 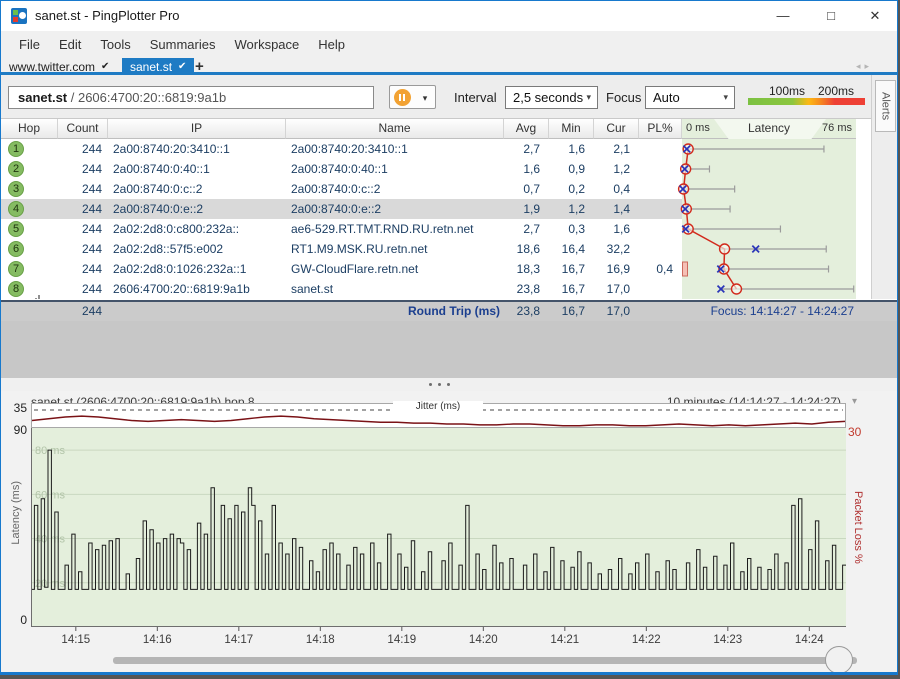 What do you see at coordinates (646, 640) in the screenshot?
I see `svg-text: 14:22` at bounding box center [646, 640].